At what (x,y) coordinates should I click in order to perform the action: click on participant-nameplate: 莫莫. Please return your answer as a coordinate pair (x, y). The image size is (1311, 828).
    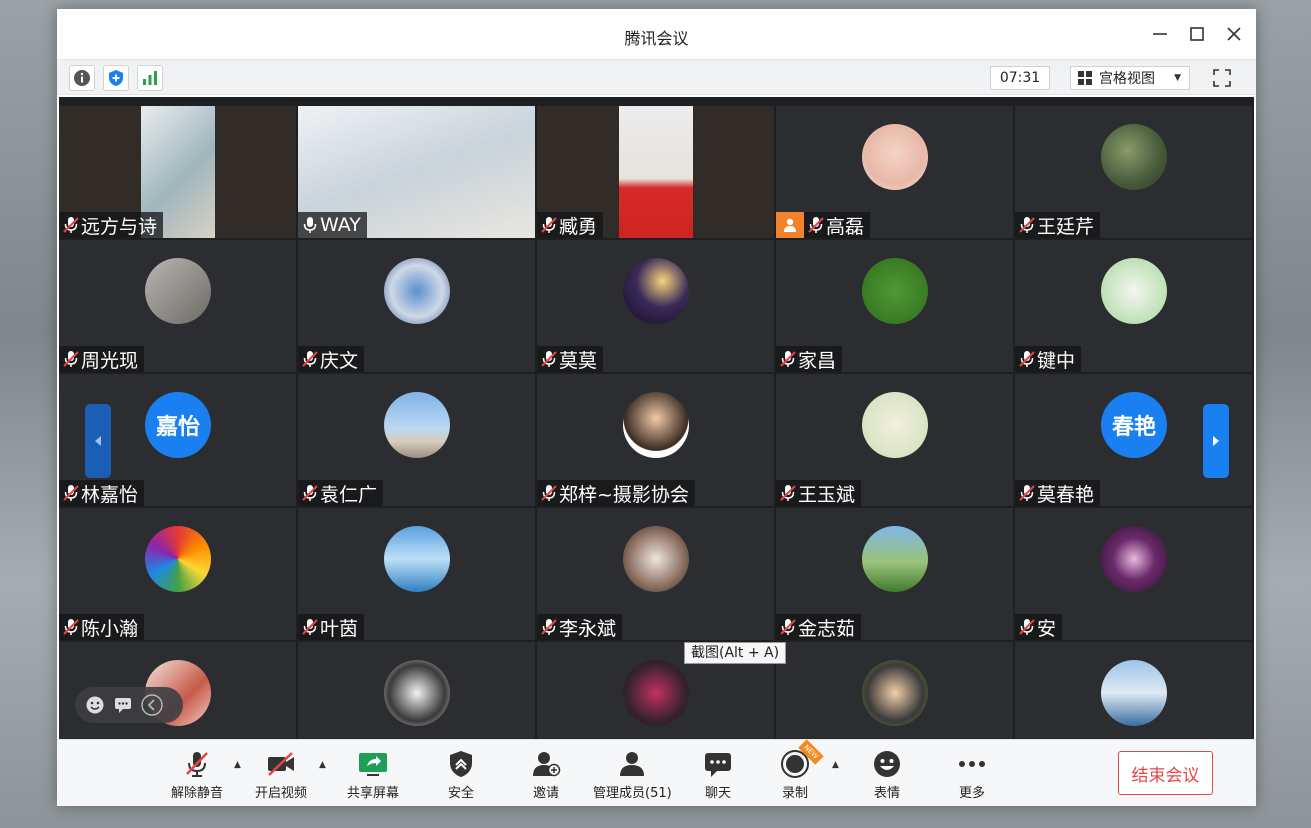
    Looking at the image, I should click on (570, 359).